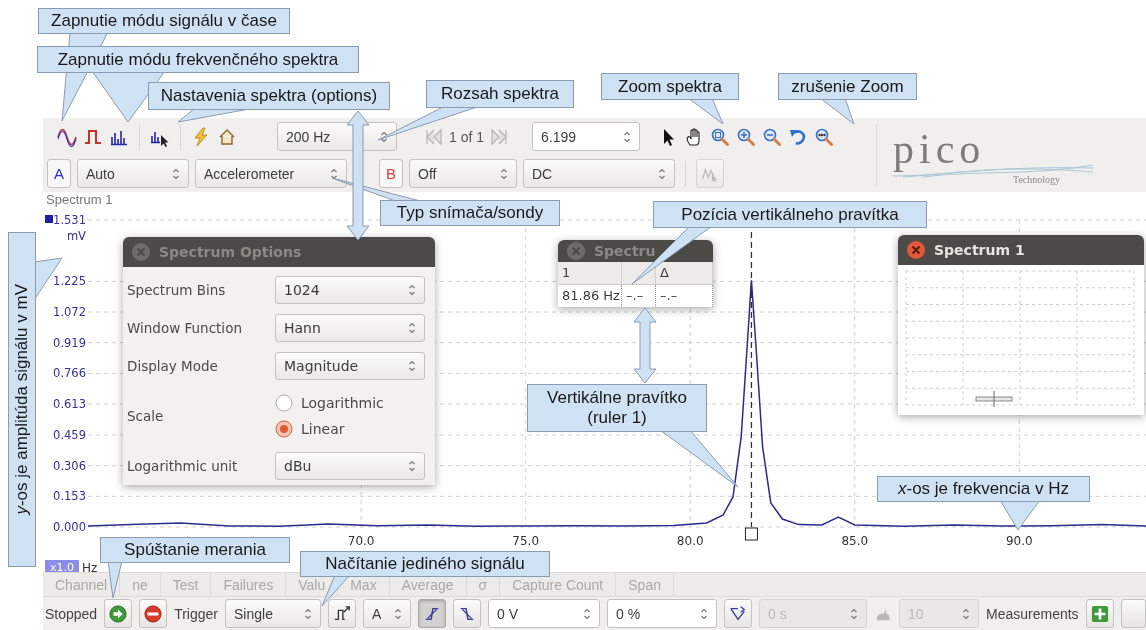  I want to click on radio-checked-icon, so click(284, 429).